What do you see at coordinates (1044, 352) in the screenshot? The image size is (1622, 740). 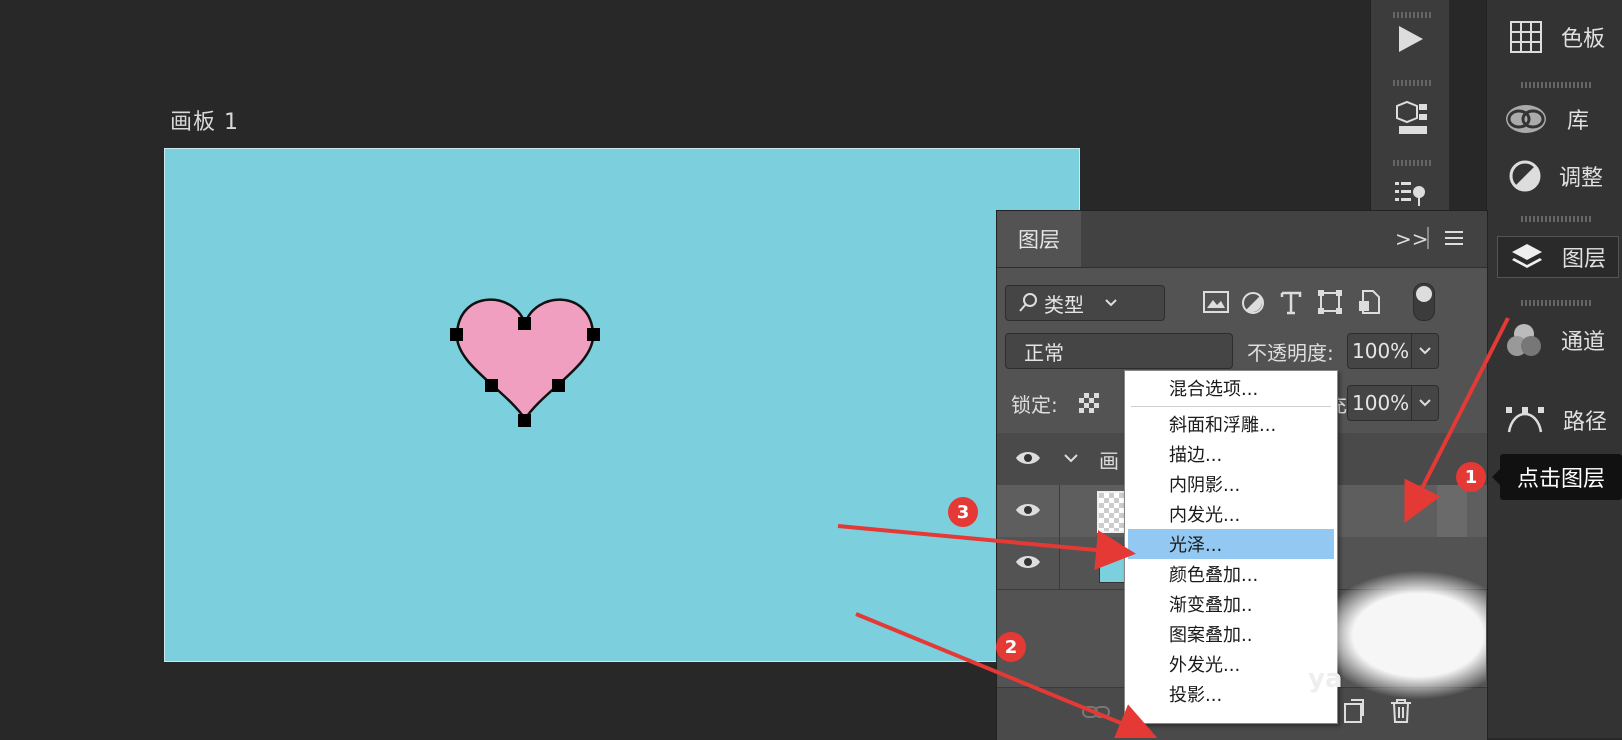 I see `blend-mode-label: 正常` at bounding box center [1044, 352].